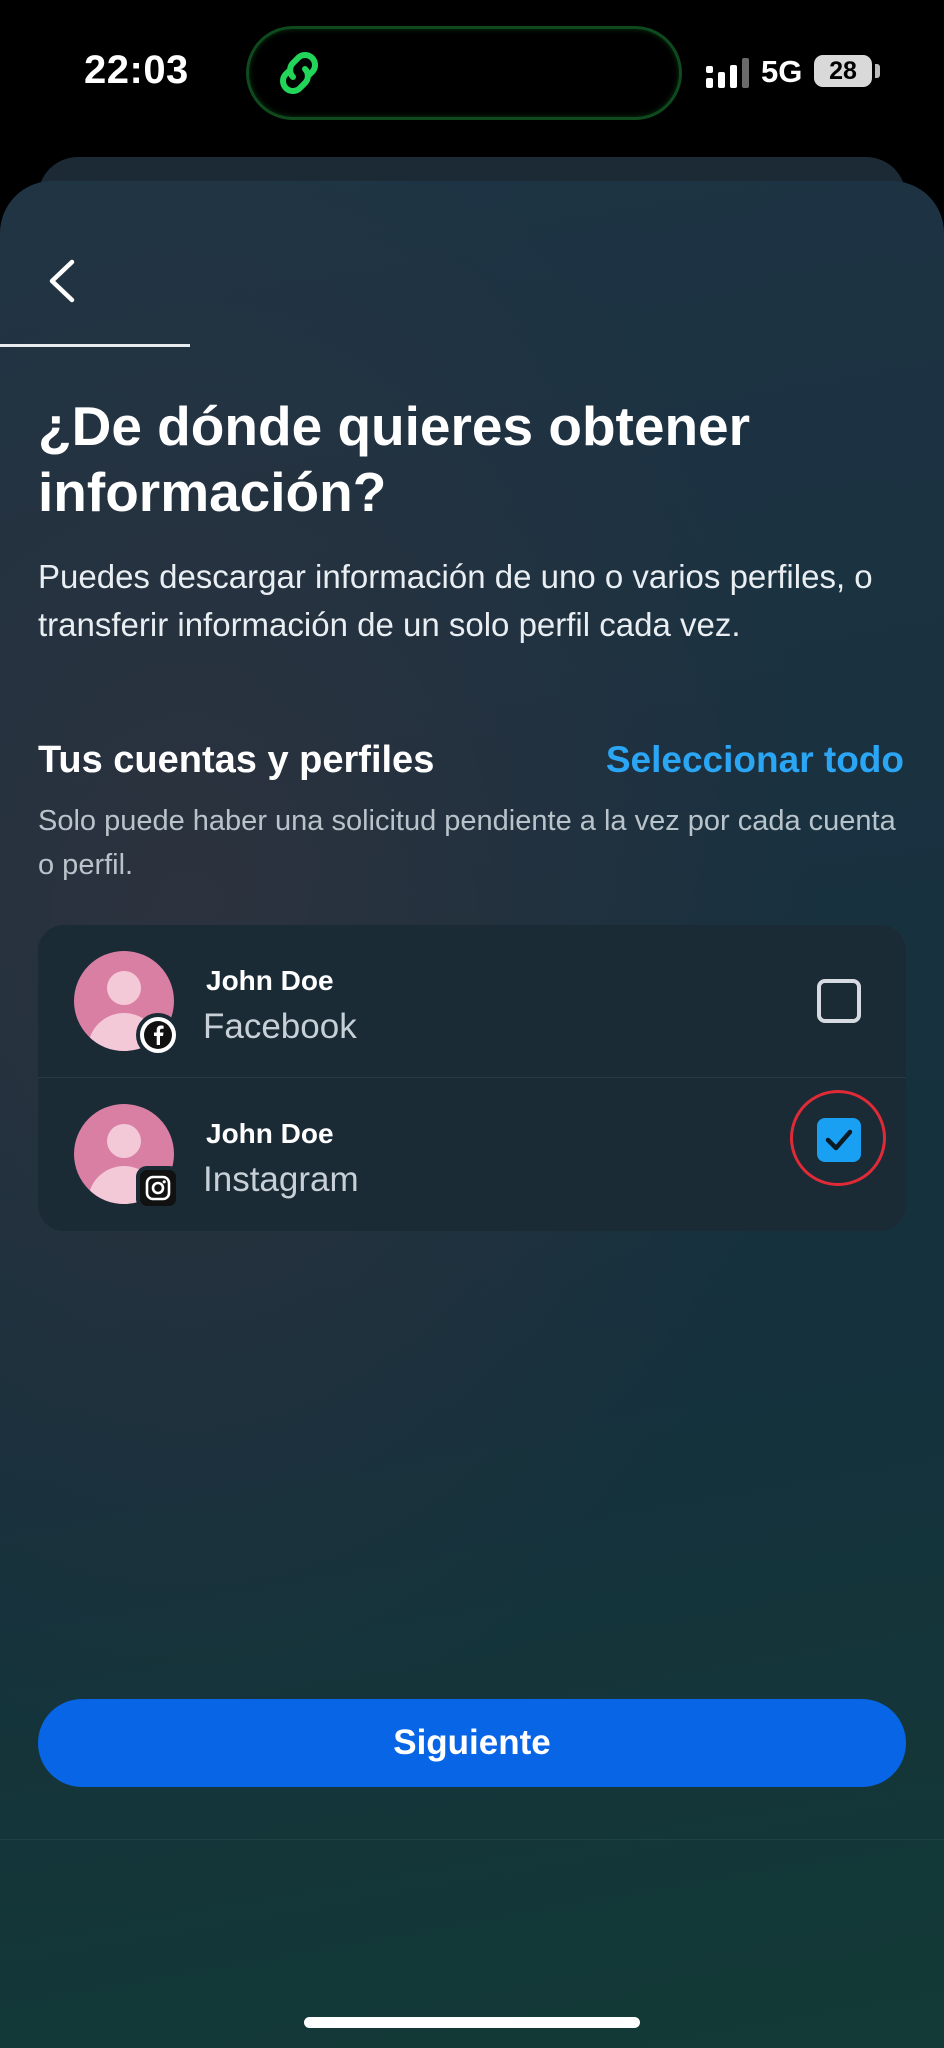  I want to click on status-time: 22:03, so click(136, 70).